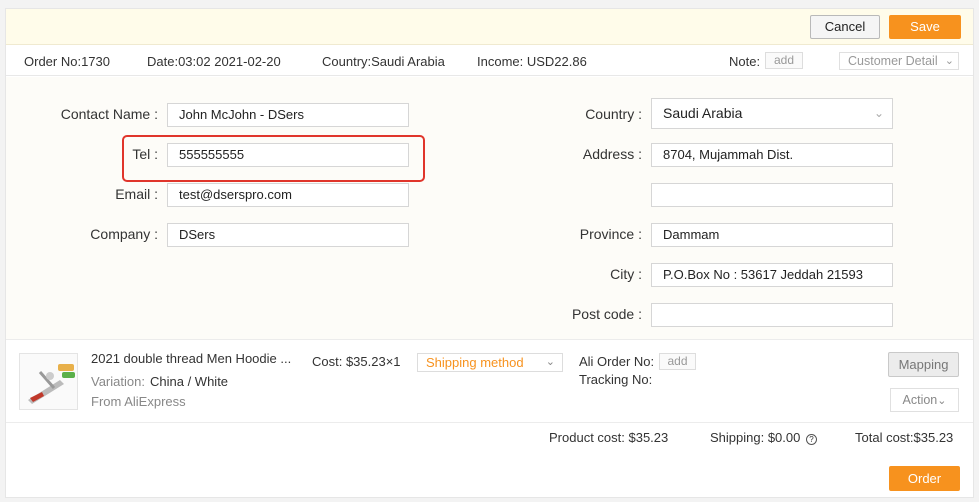 The width and height of the screenshot is (979, 502). I want to click on action-bar: Cancel Save, so click(489, 27).